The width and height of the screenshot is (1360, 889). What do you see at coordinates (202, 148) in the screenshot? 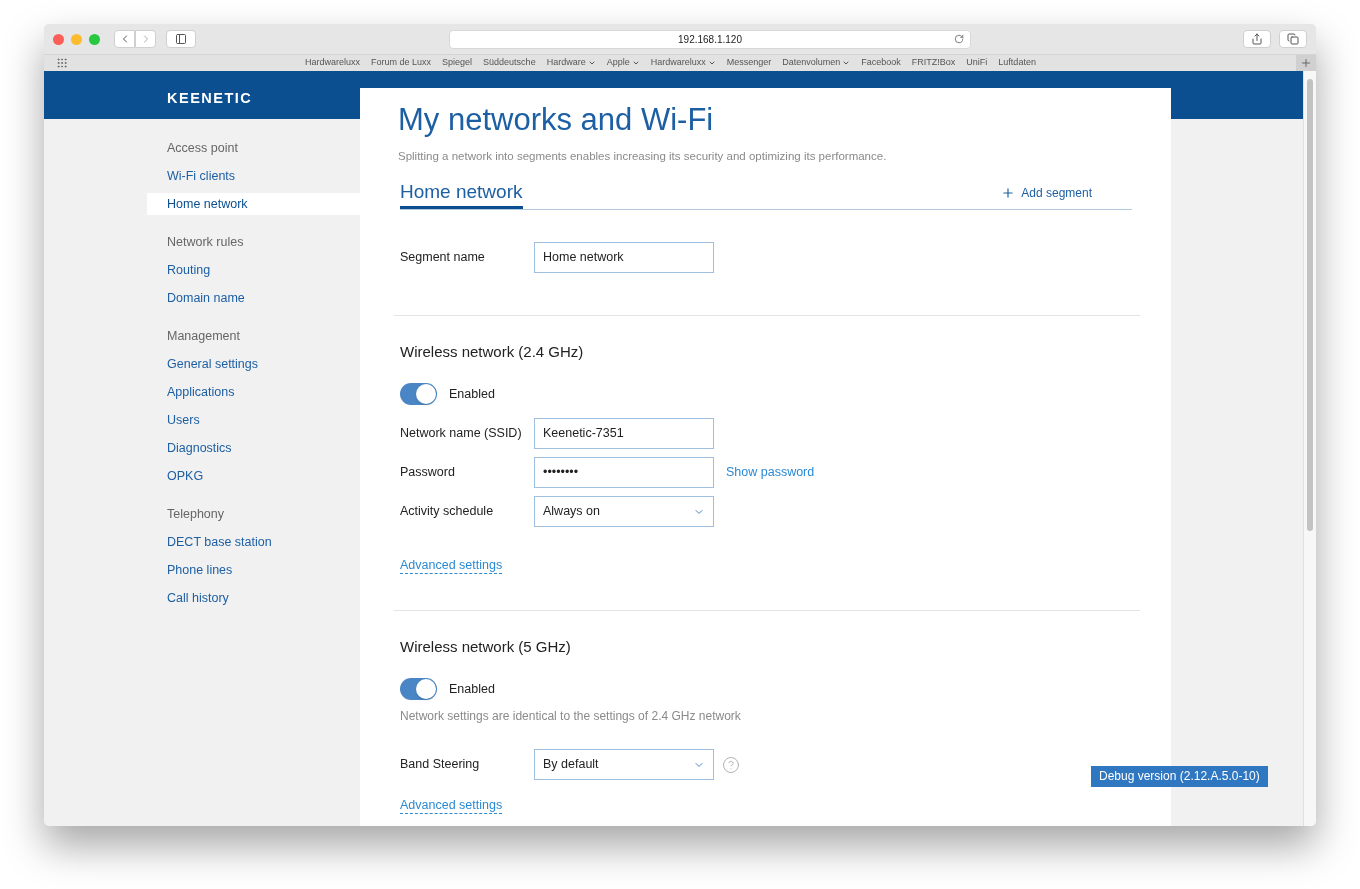
I see `sidebar-heading: Access point` at bounding box center [202, 148].